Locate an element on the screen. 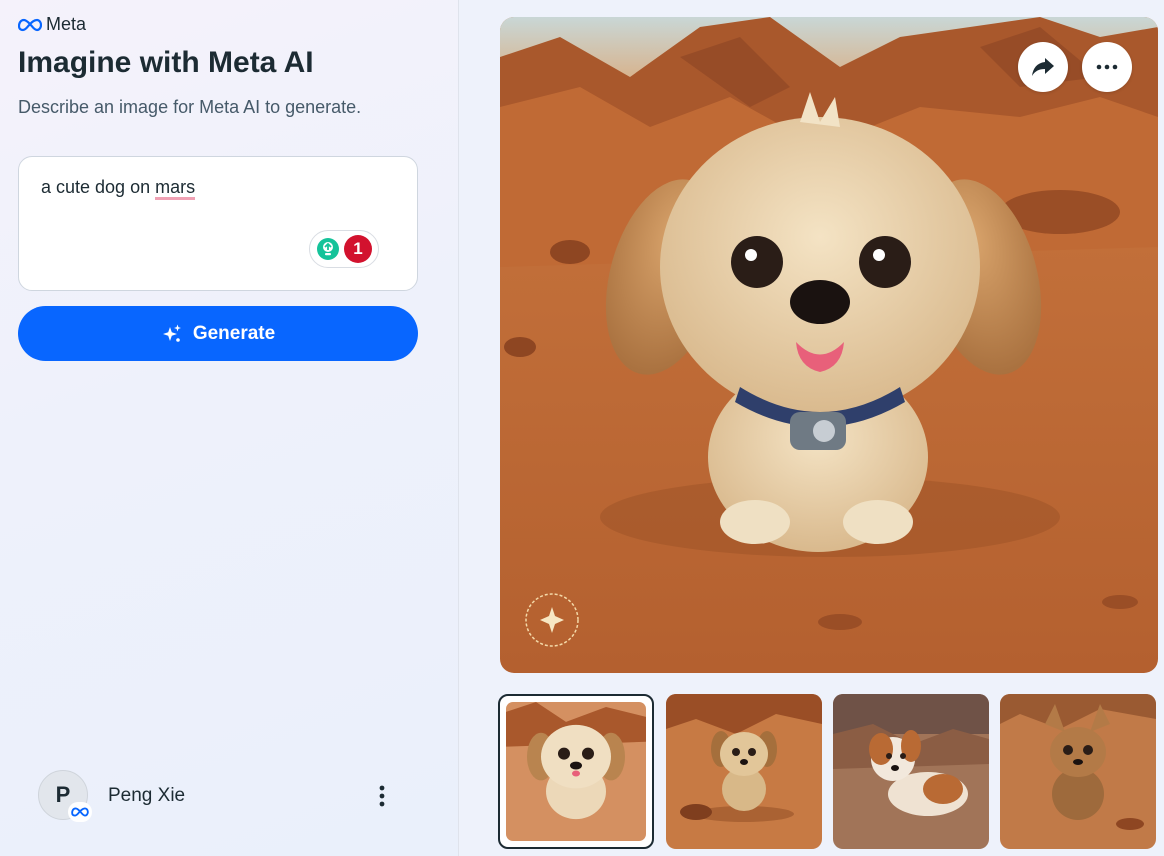  prompt-text-main: a cute dog on is located at coordinates (98, 187).